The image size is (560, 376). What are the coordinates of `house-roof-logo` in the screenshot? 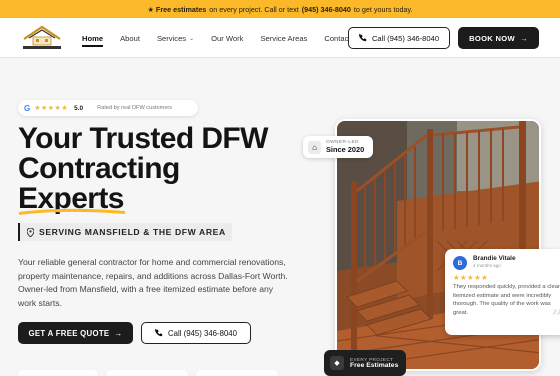 It's located at (42, 38).